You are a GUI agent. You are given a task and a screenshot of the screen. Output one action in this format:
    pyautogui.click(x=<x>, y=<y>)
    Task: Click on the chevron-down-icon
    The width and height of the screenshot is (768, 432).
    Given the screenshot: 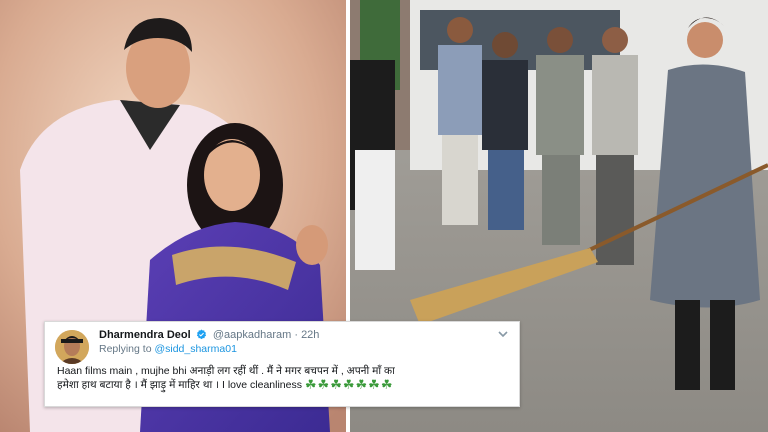 What is the action you would take?
    pyautogui.click(x=503, y=334)
    